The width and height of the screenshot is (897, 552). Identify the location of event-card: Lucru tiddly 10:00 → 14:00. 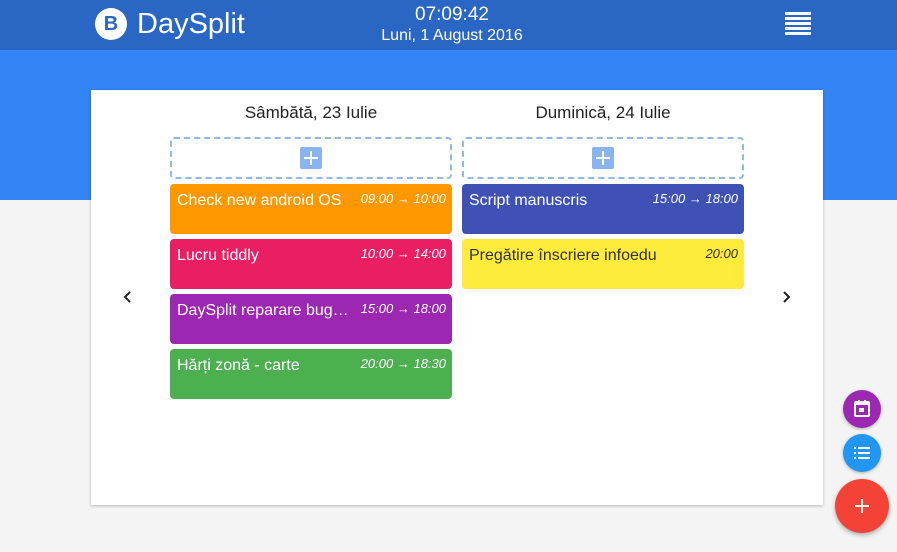
(311, 264).